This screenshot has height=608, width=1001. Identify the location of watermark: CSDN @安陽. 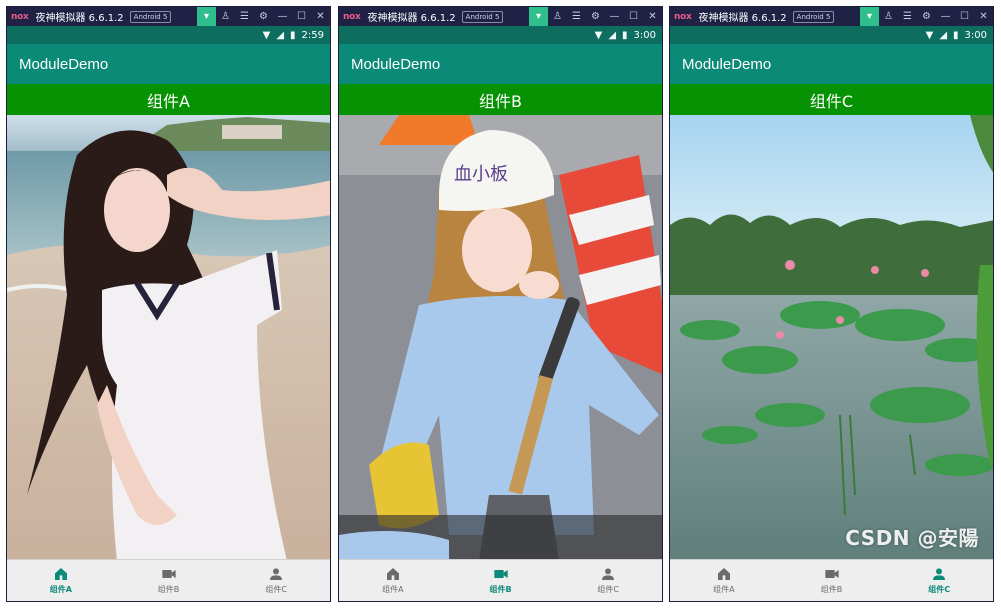
(912, 538).